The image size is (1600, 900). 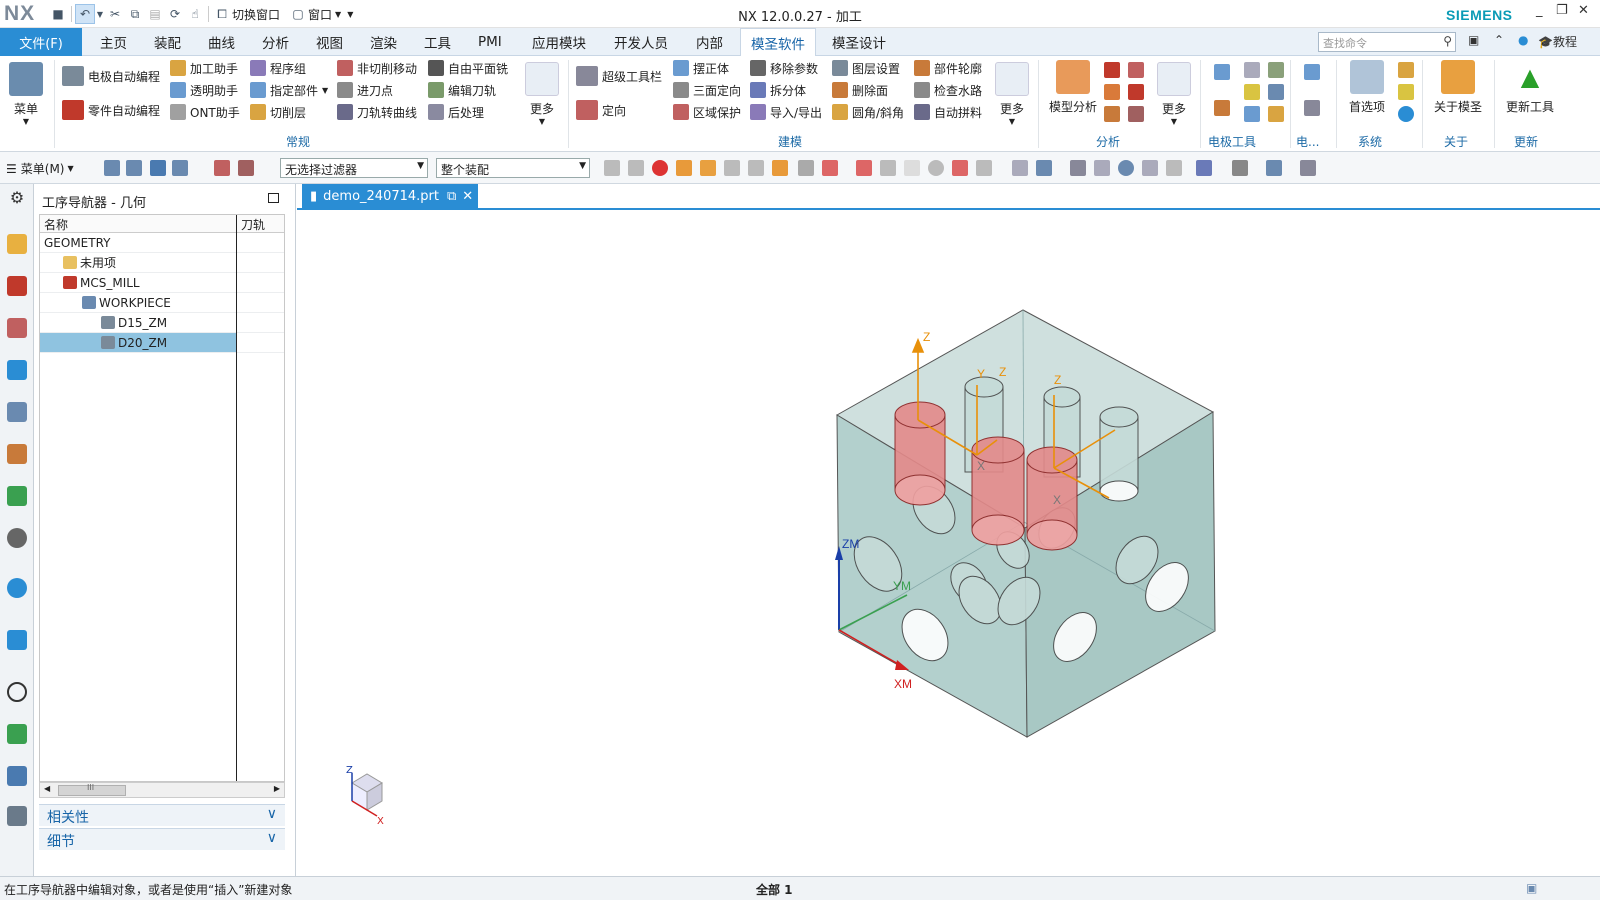 I want to click on roles-icon, so click(x=17, y=776).